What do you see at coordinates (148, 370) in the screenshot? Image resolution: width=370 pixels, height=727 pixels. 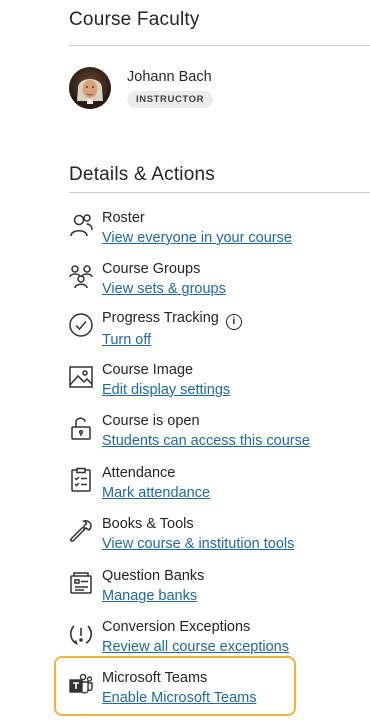 I see `action-label: Course Image` at bounding box center [148, 370].